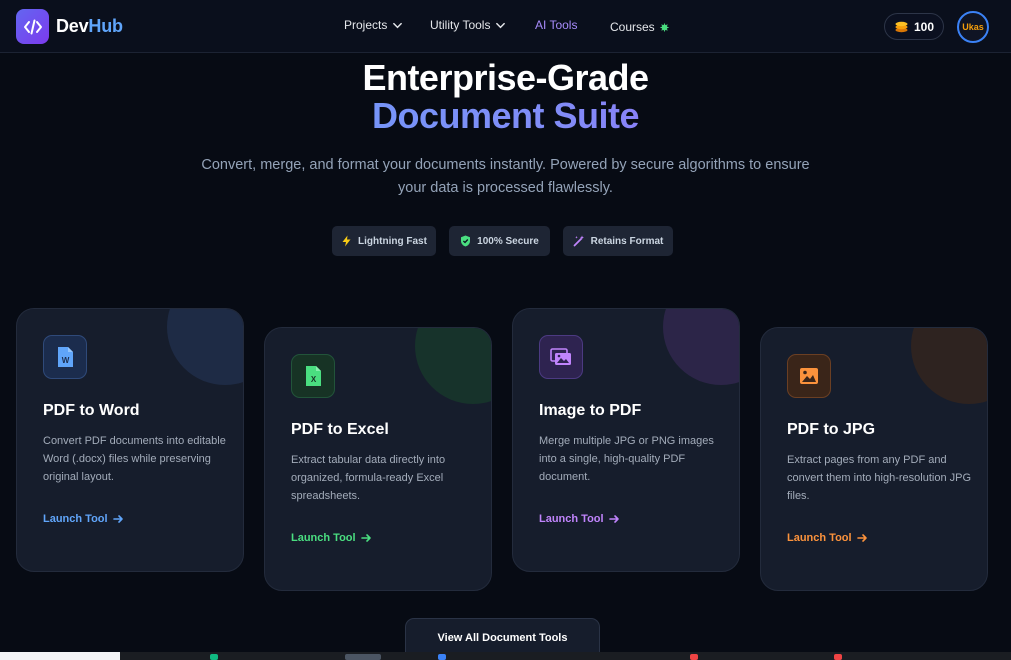 This screenshot has height=660, width=1011. Describe the element at coordinates (505, 116) in the screenshot. I see `hero-title-line2: Document Suite` at that location.